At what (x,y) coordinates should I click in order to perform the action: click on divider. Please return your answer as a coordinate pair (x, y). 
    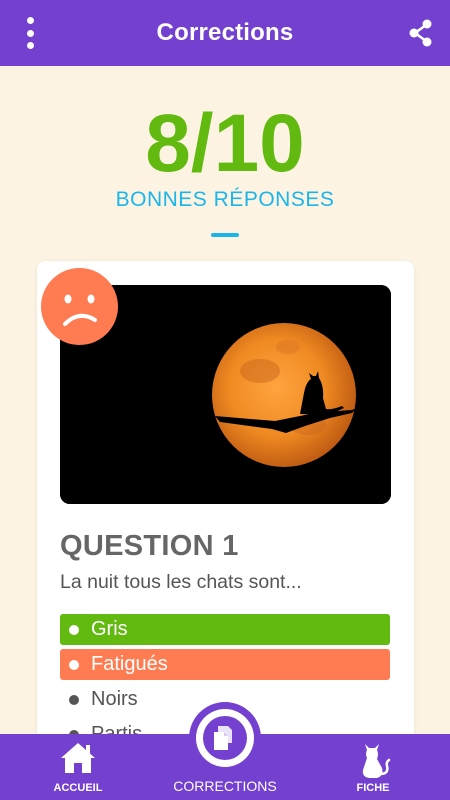
    Looking at the image, I should click on (225, 235).